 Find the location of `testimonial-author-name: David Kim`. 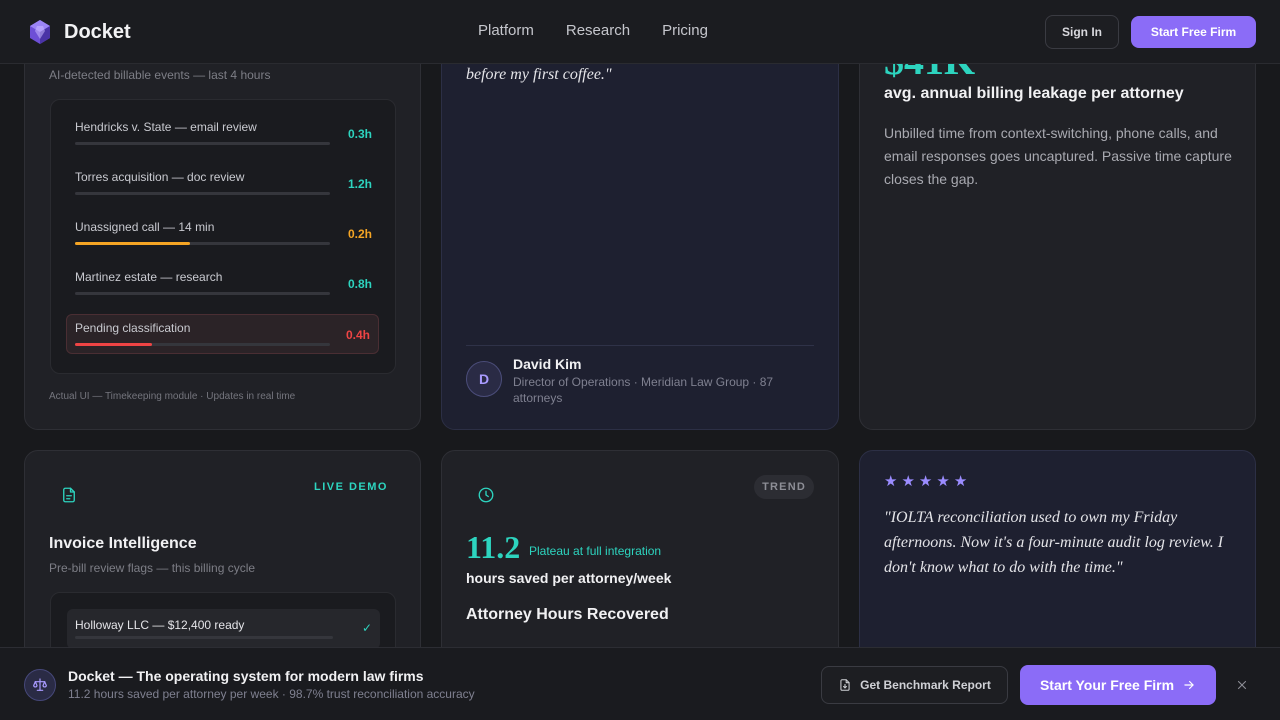

testimonial-author-name: David Kim is located at coordinates (547, 364).